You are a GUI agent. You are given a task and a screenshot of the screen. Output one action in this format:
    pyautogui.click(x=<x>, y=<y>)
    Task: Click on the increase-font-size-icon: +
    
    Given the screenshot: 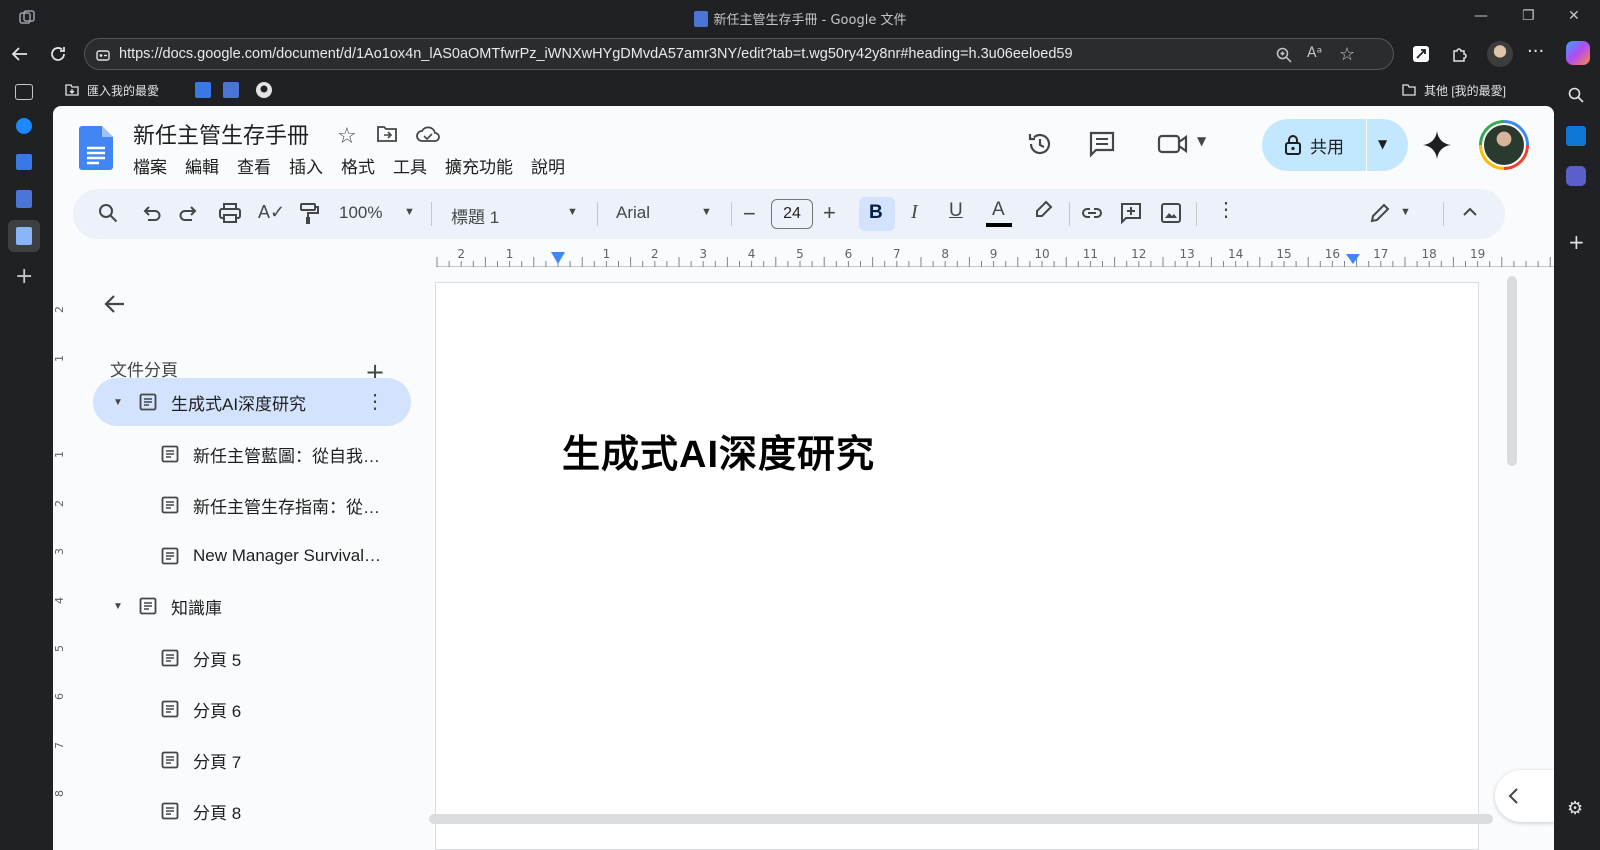 What is the action you would take?
    pyautogui.click(x=829, y=213)
    